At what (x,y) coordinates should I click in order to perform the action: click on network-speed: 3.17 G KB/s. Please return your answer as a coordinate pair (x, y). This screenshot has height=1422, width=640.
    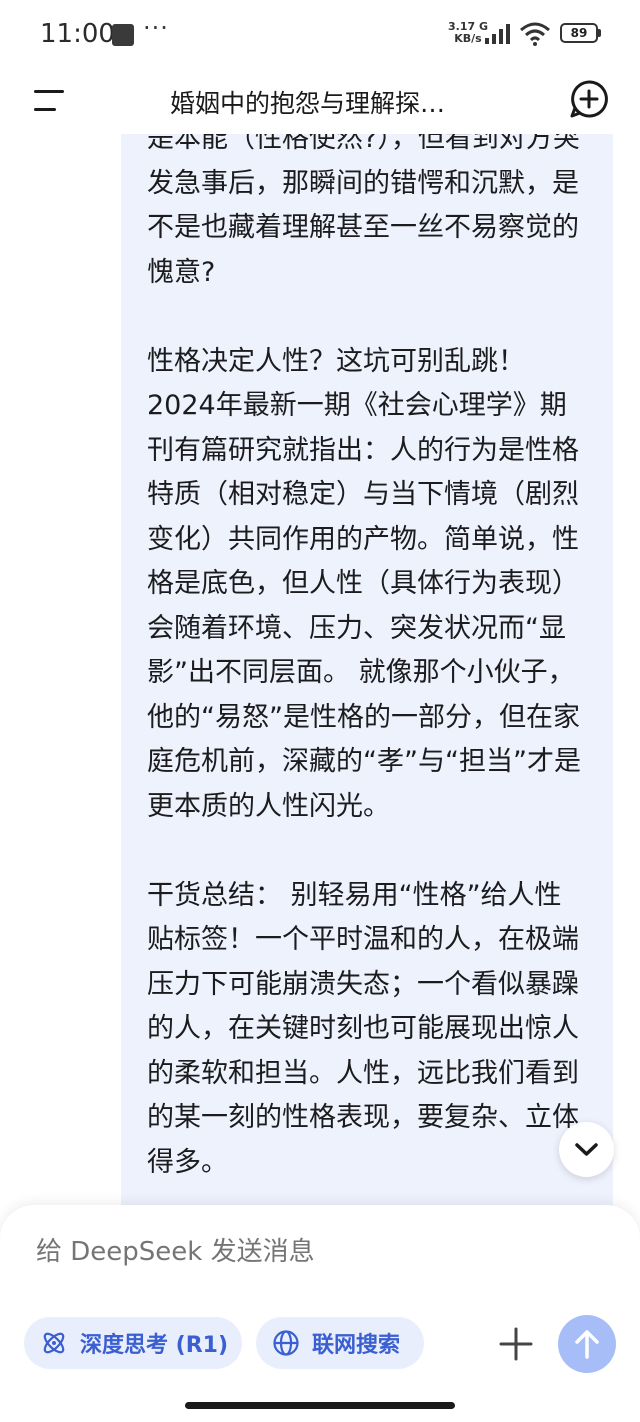
    Looking at the image, I should click on (468, 33).